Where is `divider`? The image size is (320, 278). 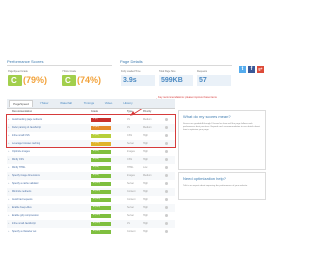
divider is located at coordinates (176, 65).